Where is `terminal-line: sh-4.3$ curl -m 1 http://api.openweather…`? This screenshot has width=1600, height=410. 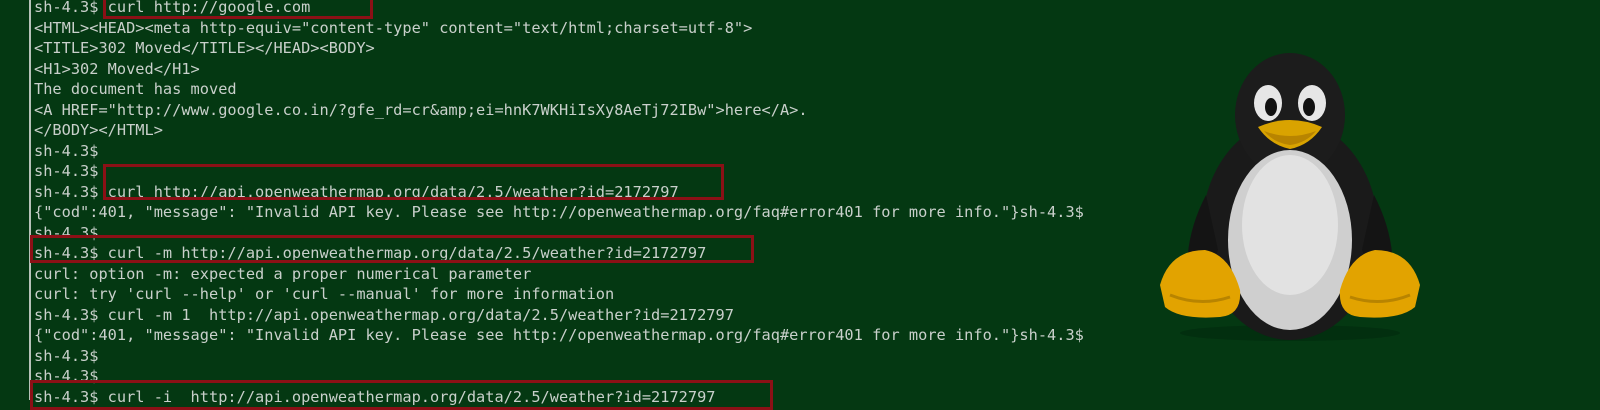 terminal-line: sh-4.3$ curl -m 1 http://api.openweather… is located at coordinates (384, 314).